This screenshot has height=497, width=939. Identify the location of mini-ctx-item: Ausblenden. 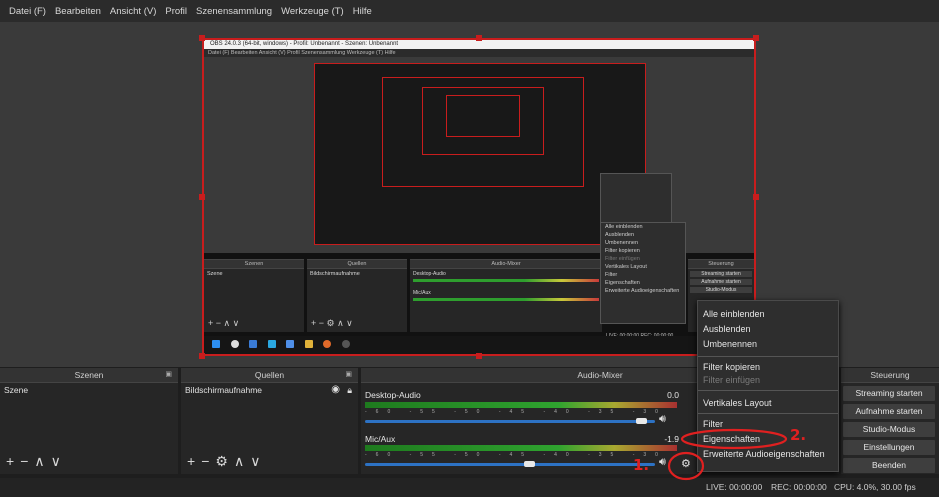
(620, 235).